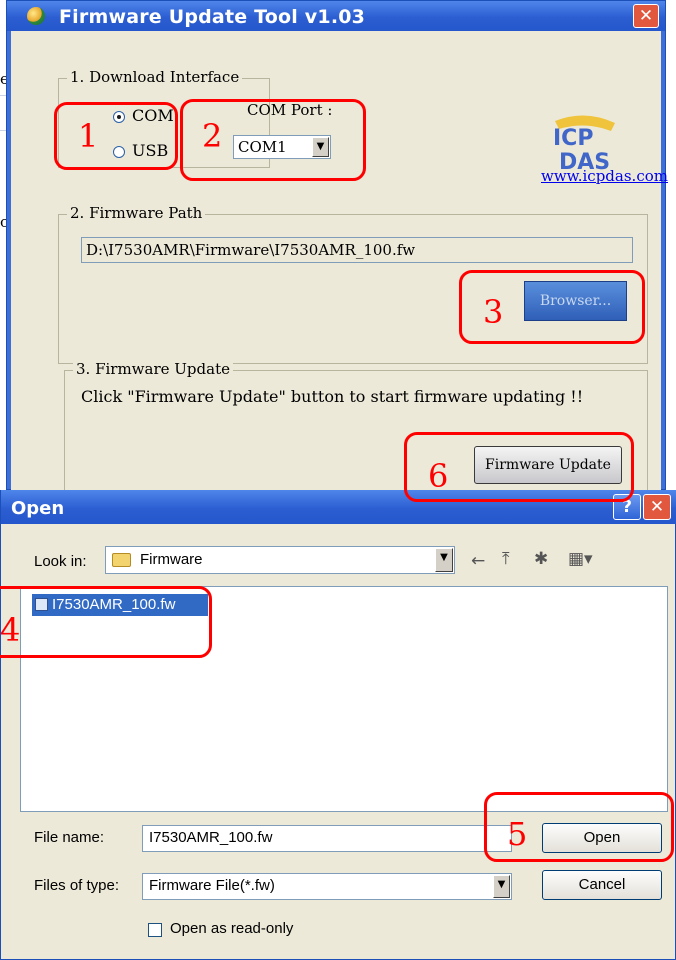 This screenshot has height=960, width=676. I want to click on firmware-path-field: D:\I7530AMR\Firmware\I7530AMR_100.fw, so click(357, 250).